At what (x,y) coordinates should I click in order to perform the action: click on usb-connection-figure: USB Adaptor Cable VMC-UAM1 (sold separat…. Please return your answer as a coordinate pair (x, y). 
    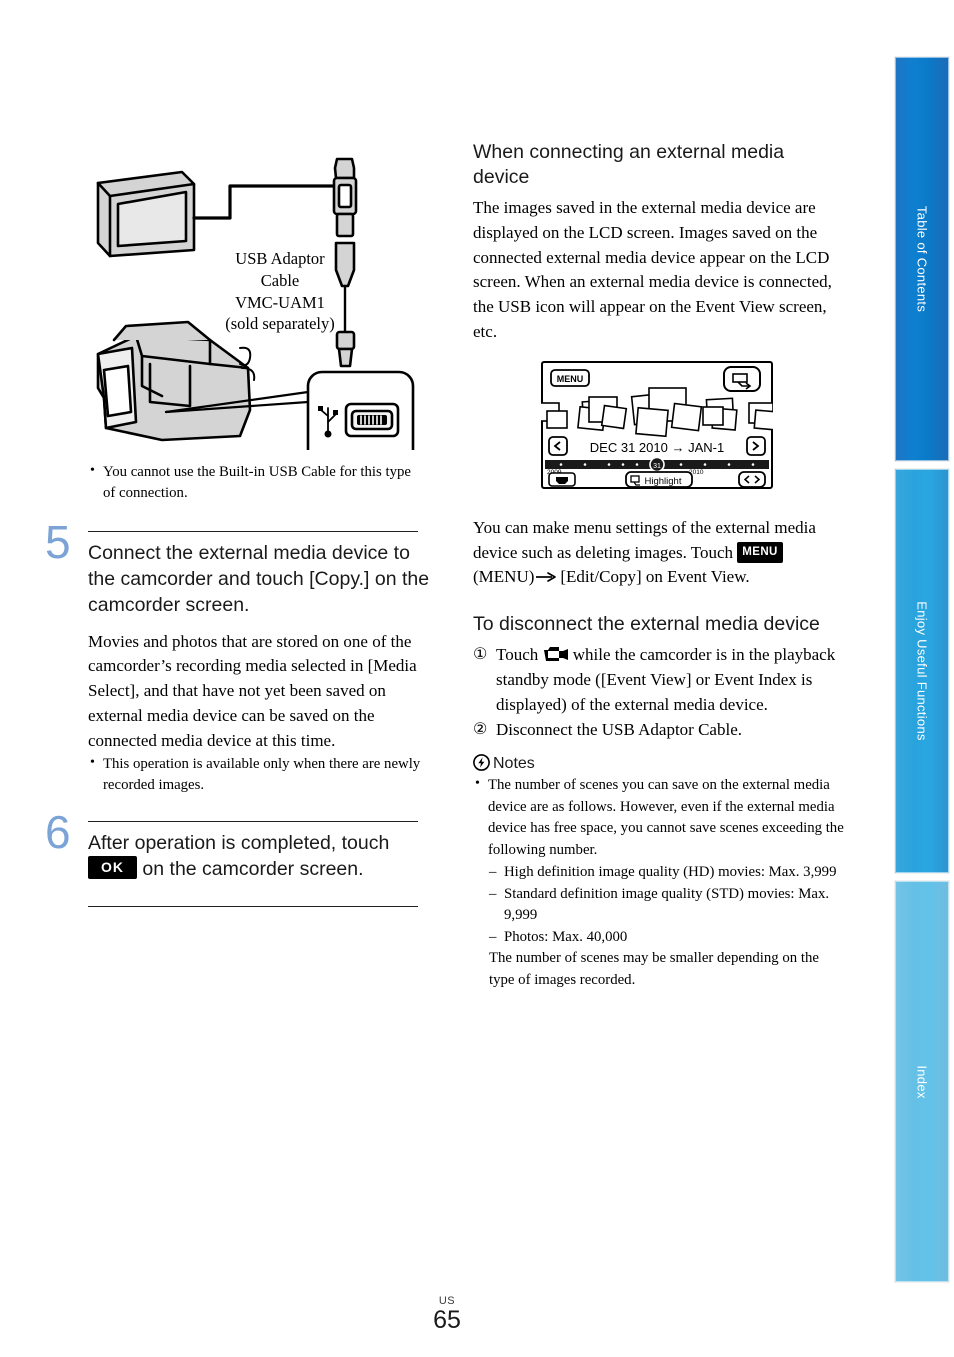
    Looking at the image, I should click on (262, 295).